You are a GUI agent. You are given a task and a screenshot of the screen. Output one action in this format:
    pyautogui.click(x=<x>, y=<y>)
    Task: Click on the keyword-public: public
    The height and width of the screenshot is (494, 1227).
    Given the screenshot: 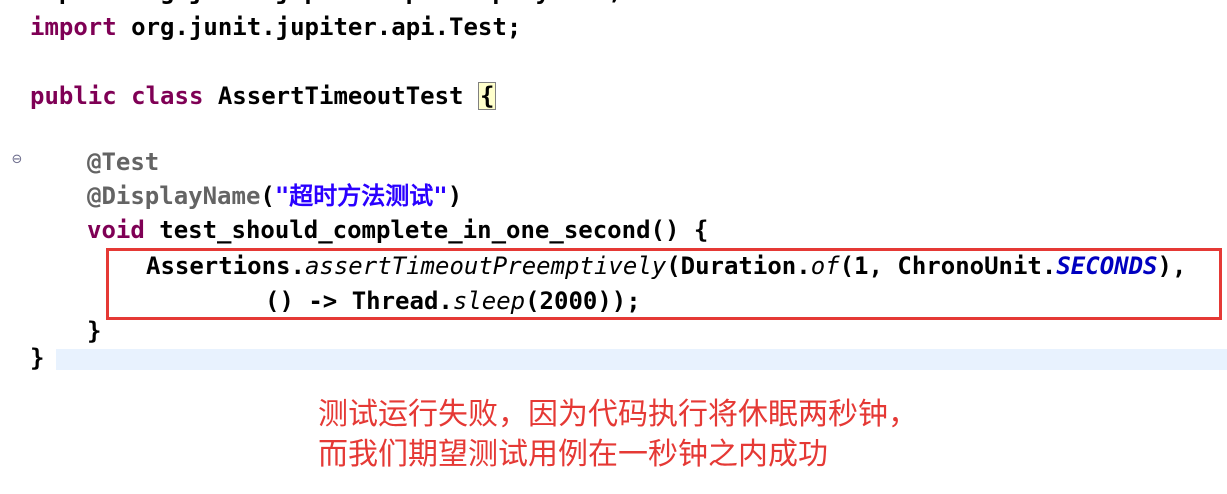 What is the action you would take?
    pyautogui.click(x=73, y=96)
    